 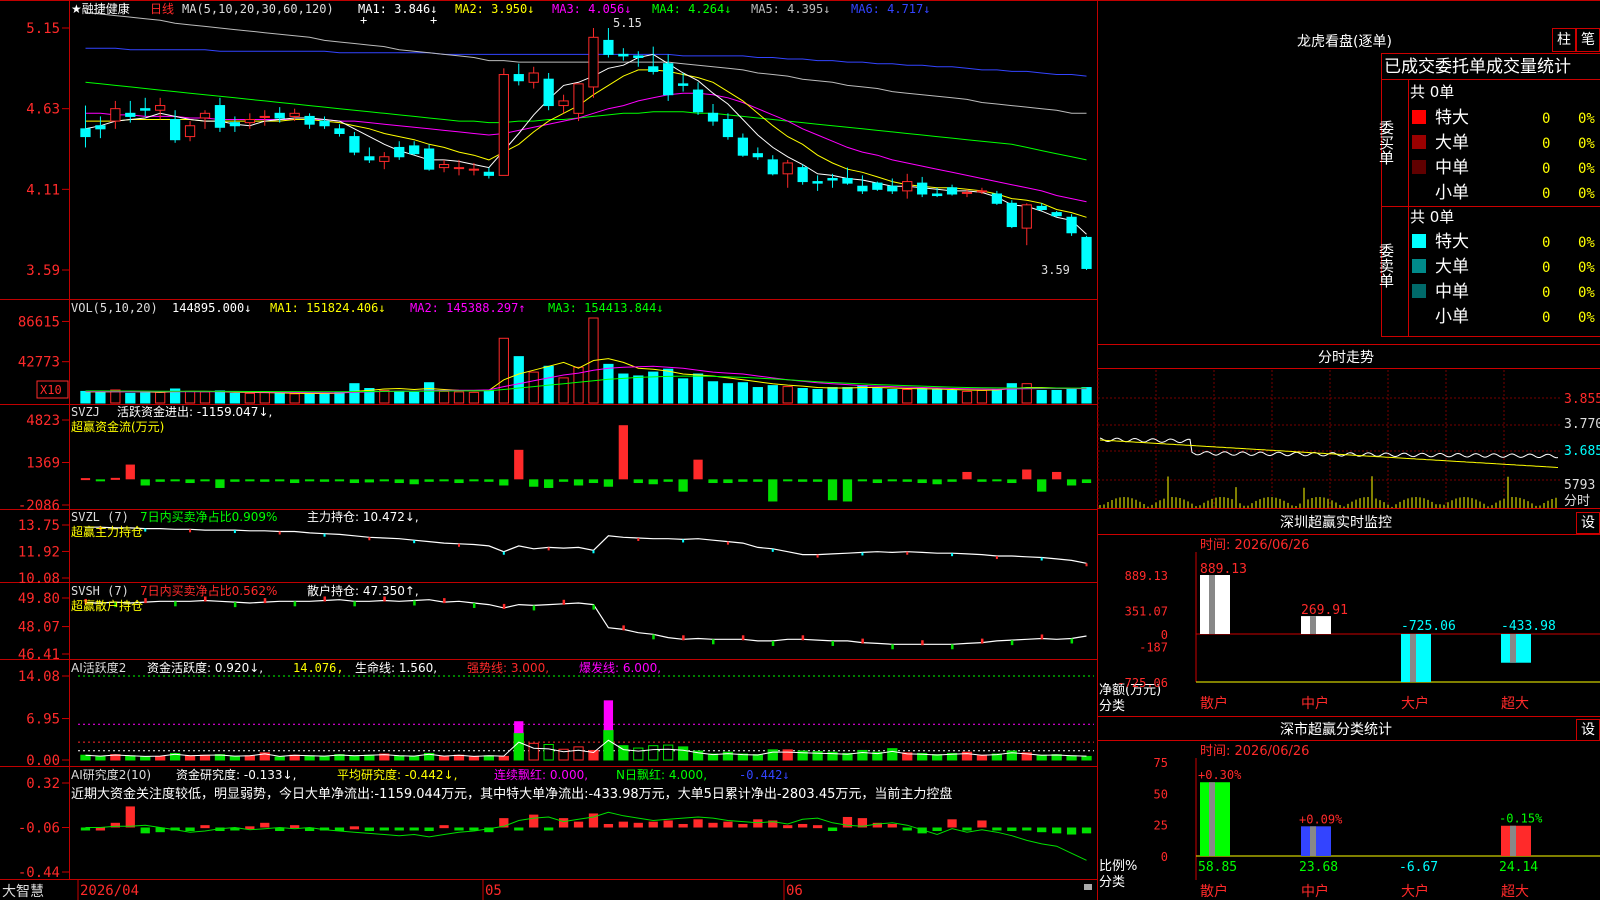 What do you see at coordinates (1223, 569) in the screenshot?
I see `sz1-bar-label: 889.13` at bounding box center [1223, 569].